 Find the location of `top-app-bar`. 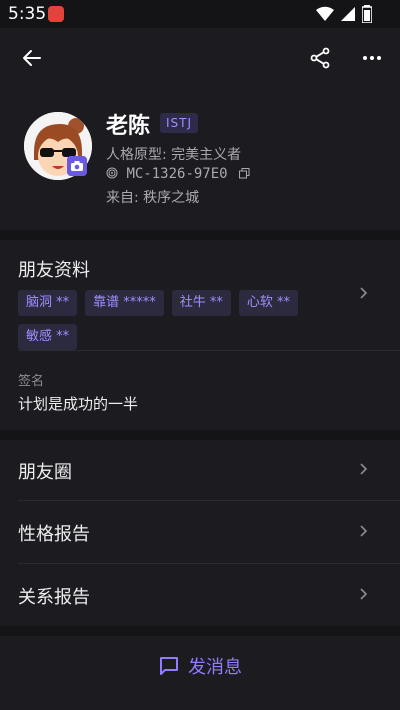

top-app-bar is located at coordinates (200, 58).